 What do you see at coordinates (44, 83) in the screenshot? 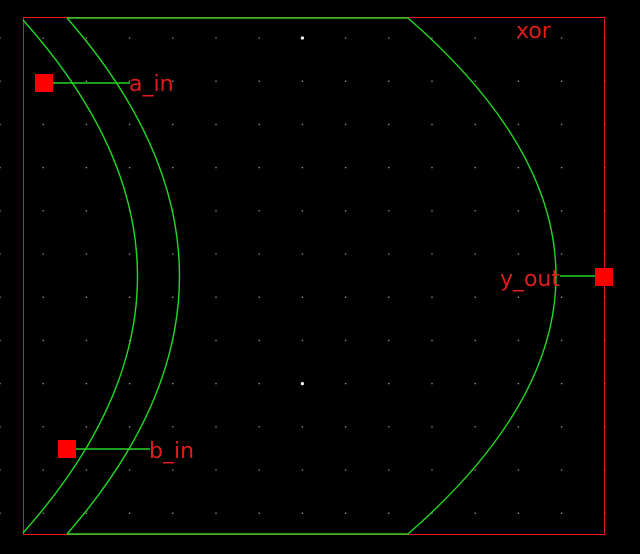
I see `pin-a-in-terminal` at bounding box center [44, 83].